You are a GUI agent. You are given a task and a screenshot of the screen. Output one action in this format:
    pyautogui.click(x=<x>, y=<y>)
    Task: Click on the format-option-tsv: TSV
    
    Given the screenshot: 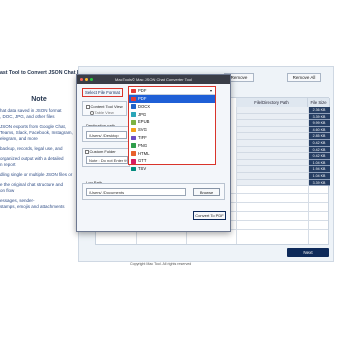 What is the action you would take?
    pyautogui.click(x=172, y=169)
    